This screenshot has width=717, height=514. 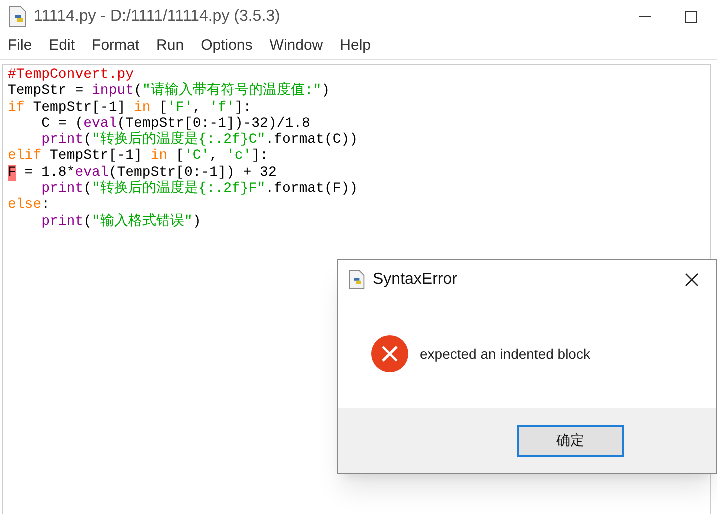 What do you see at coordinates (176, 124) in the screenshot?
I see `code-line: C = (eval(TempStr[0:-1])-32)/1.8` at bounding box center [176, 124].